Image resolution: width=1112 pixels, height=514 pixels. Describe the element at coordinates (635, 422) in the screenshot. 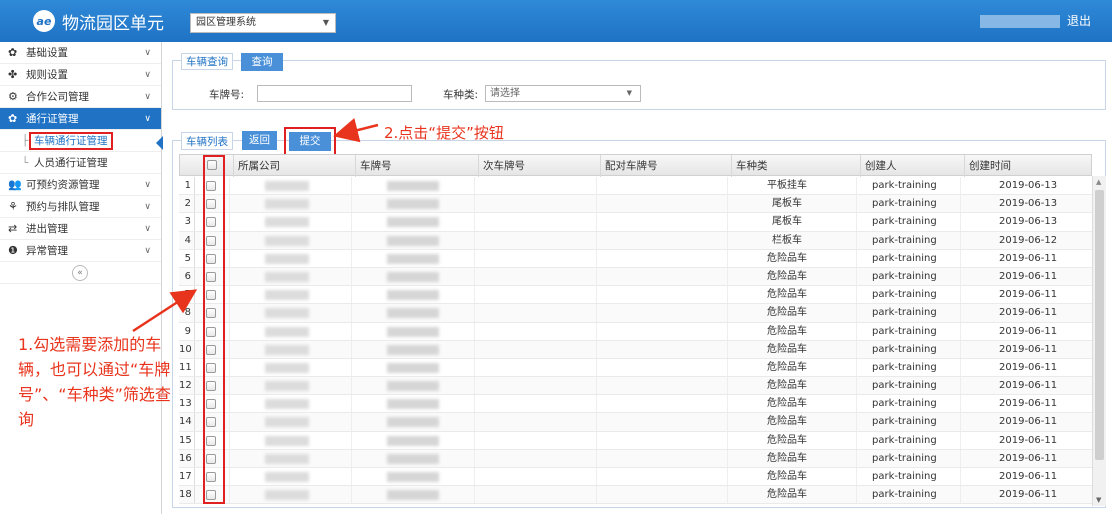

I see `table-row: 14 危险品车 park-training 2019-06-11` at that location.